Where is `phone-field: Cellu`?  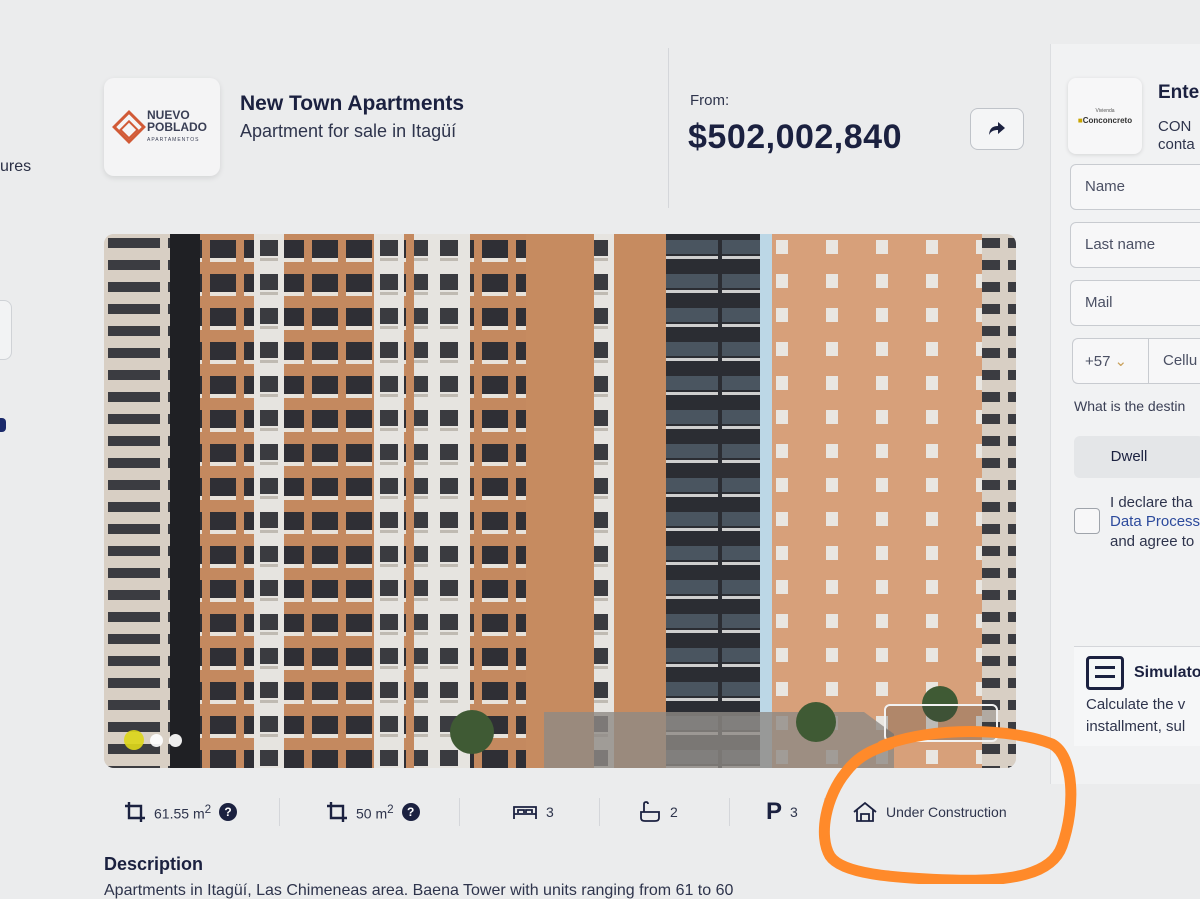
phone-field: Cellu is located at coordinates (1174, 361).